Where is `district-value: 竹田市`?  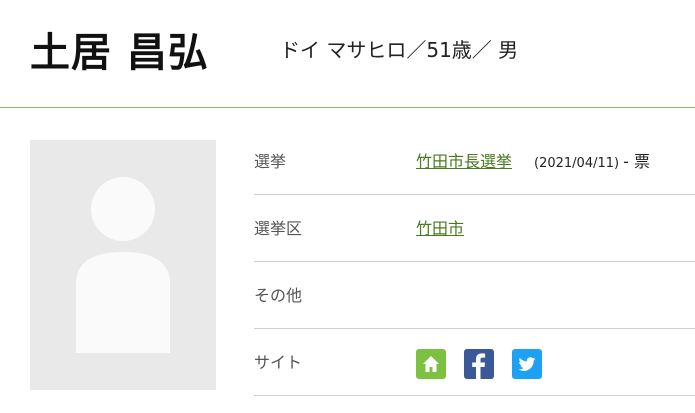 district-value: 竹田市 is located at coordinates (440, 227).